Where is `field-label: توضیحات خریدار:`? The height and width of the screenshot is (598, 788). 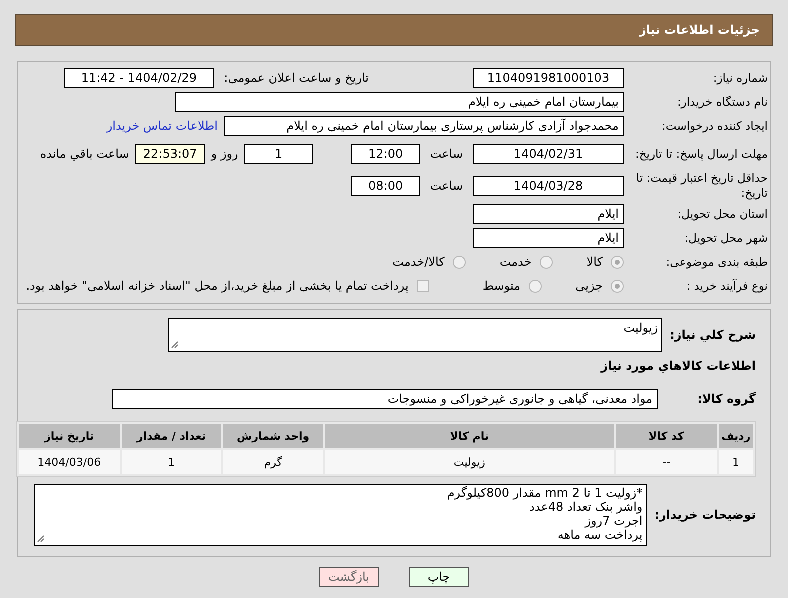
field-label: توضیحات خریدار: is located at coordinates (705, 515).